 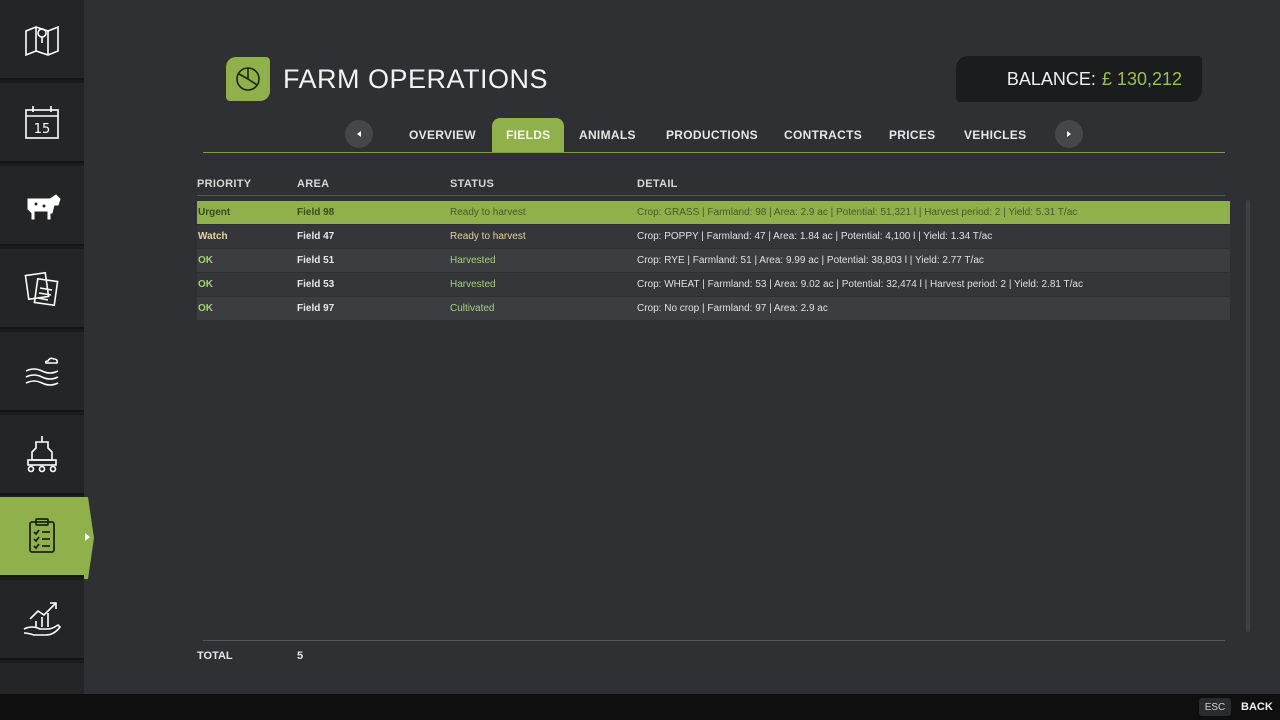 I want to click on sidebar-item-farm-operations, so click(x=42, y=537).